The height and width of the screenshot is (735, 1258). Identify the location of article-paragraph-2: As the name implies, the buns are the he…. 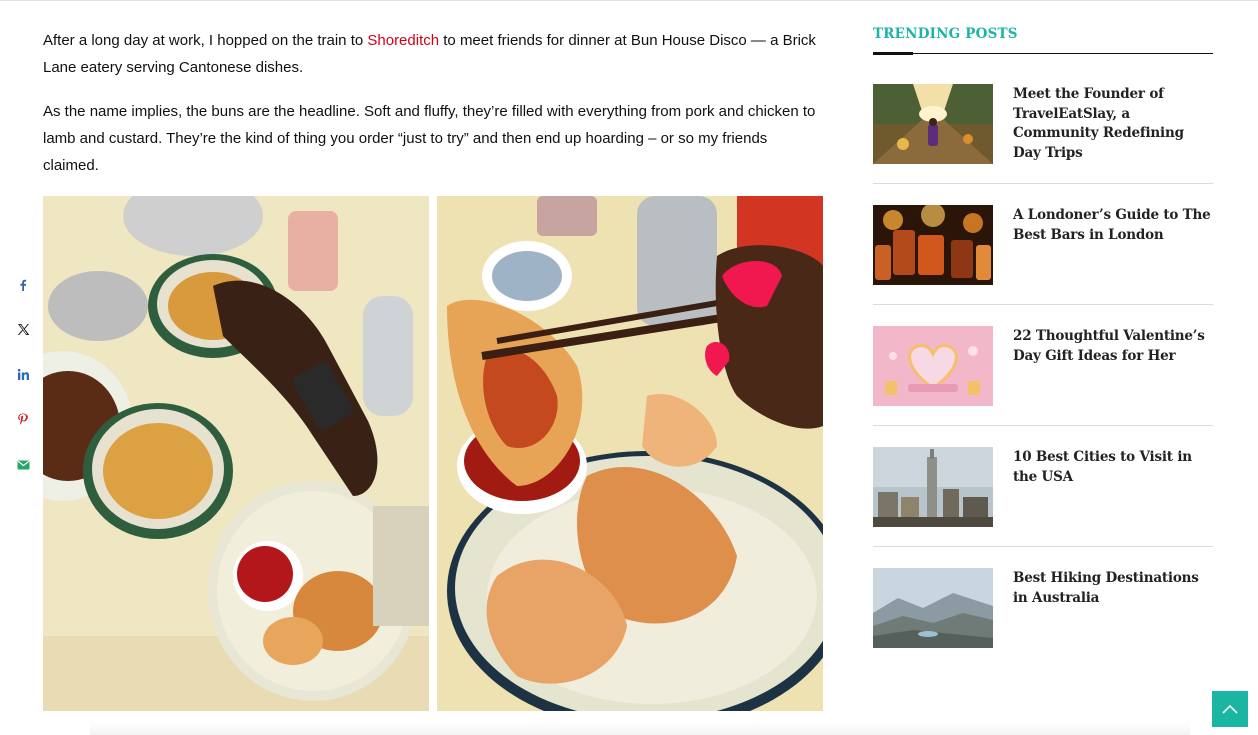
(429, 138).